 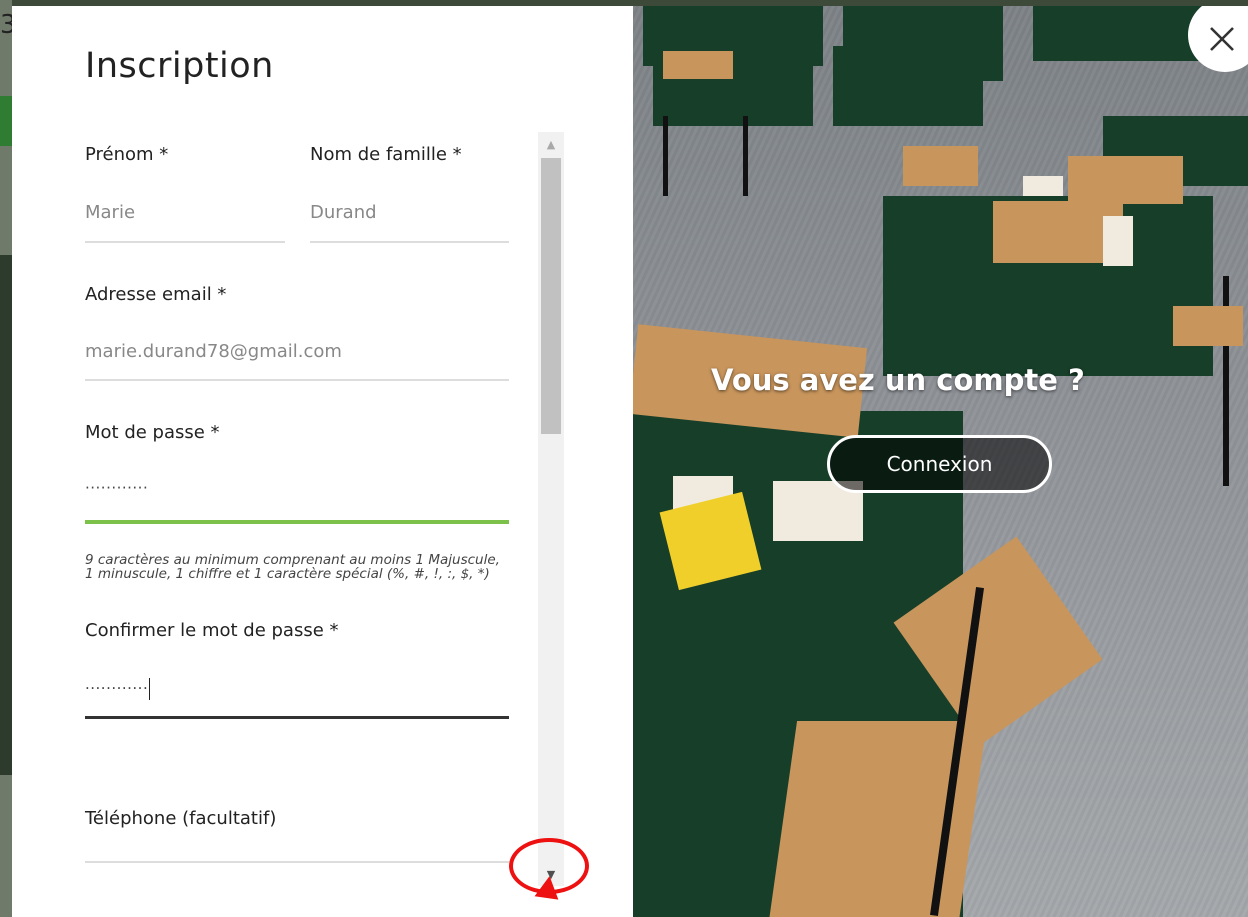 What do you see at coordinates (127, 154) in the screenshot?
I see `first-name-label: Prénom *` at bounding box center [127, 154].